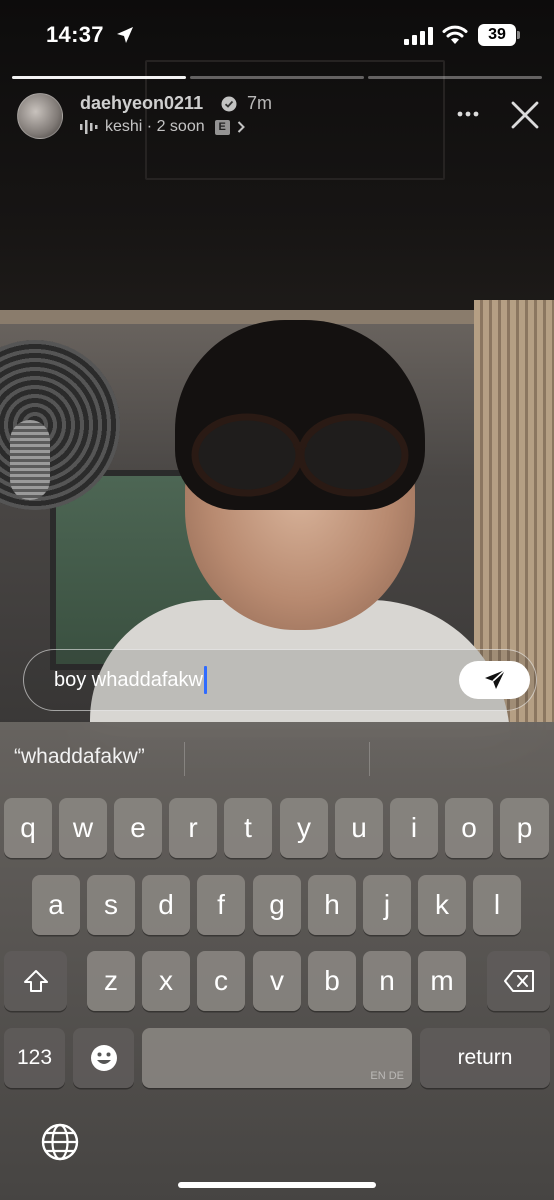  Describe the element at coordinates (387, 905) in the screenshot. I see `key-j: j` at that location.